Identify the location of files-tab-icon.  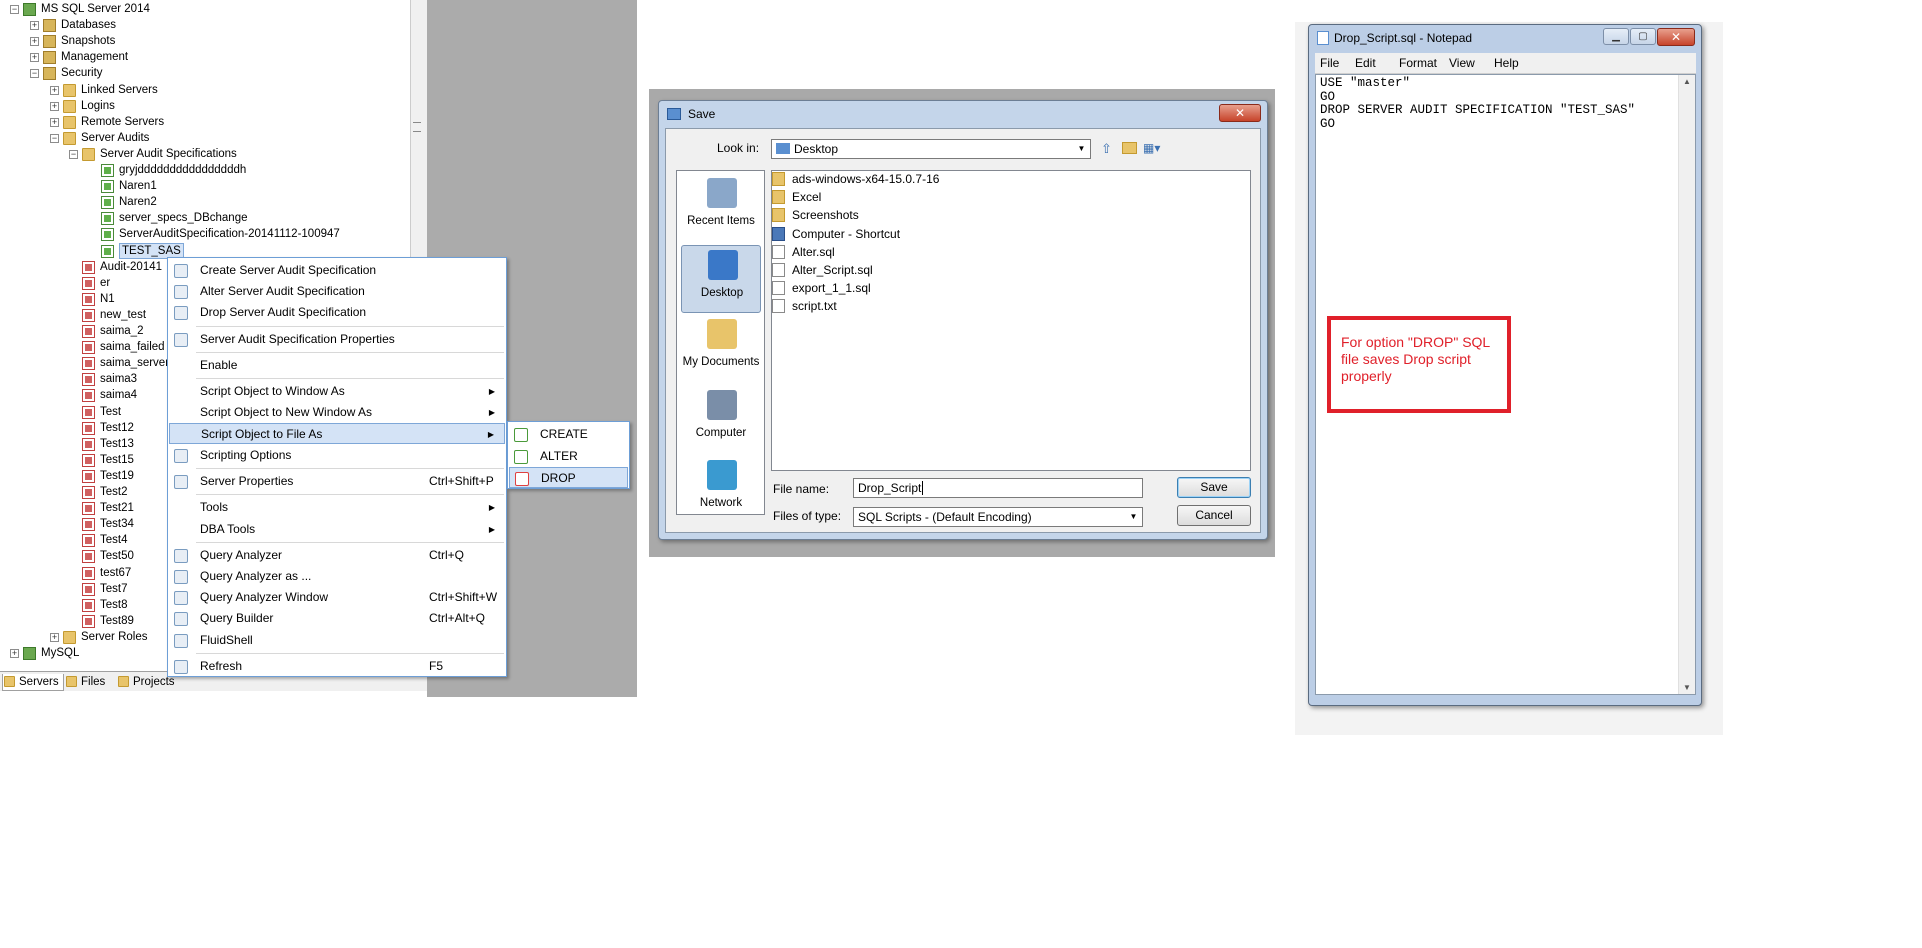
(71, 681).